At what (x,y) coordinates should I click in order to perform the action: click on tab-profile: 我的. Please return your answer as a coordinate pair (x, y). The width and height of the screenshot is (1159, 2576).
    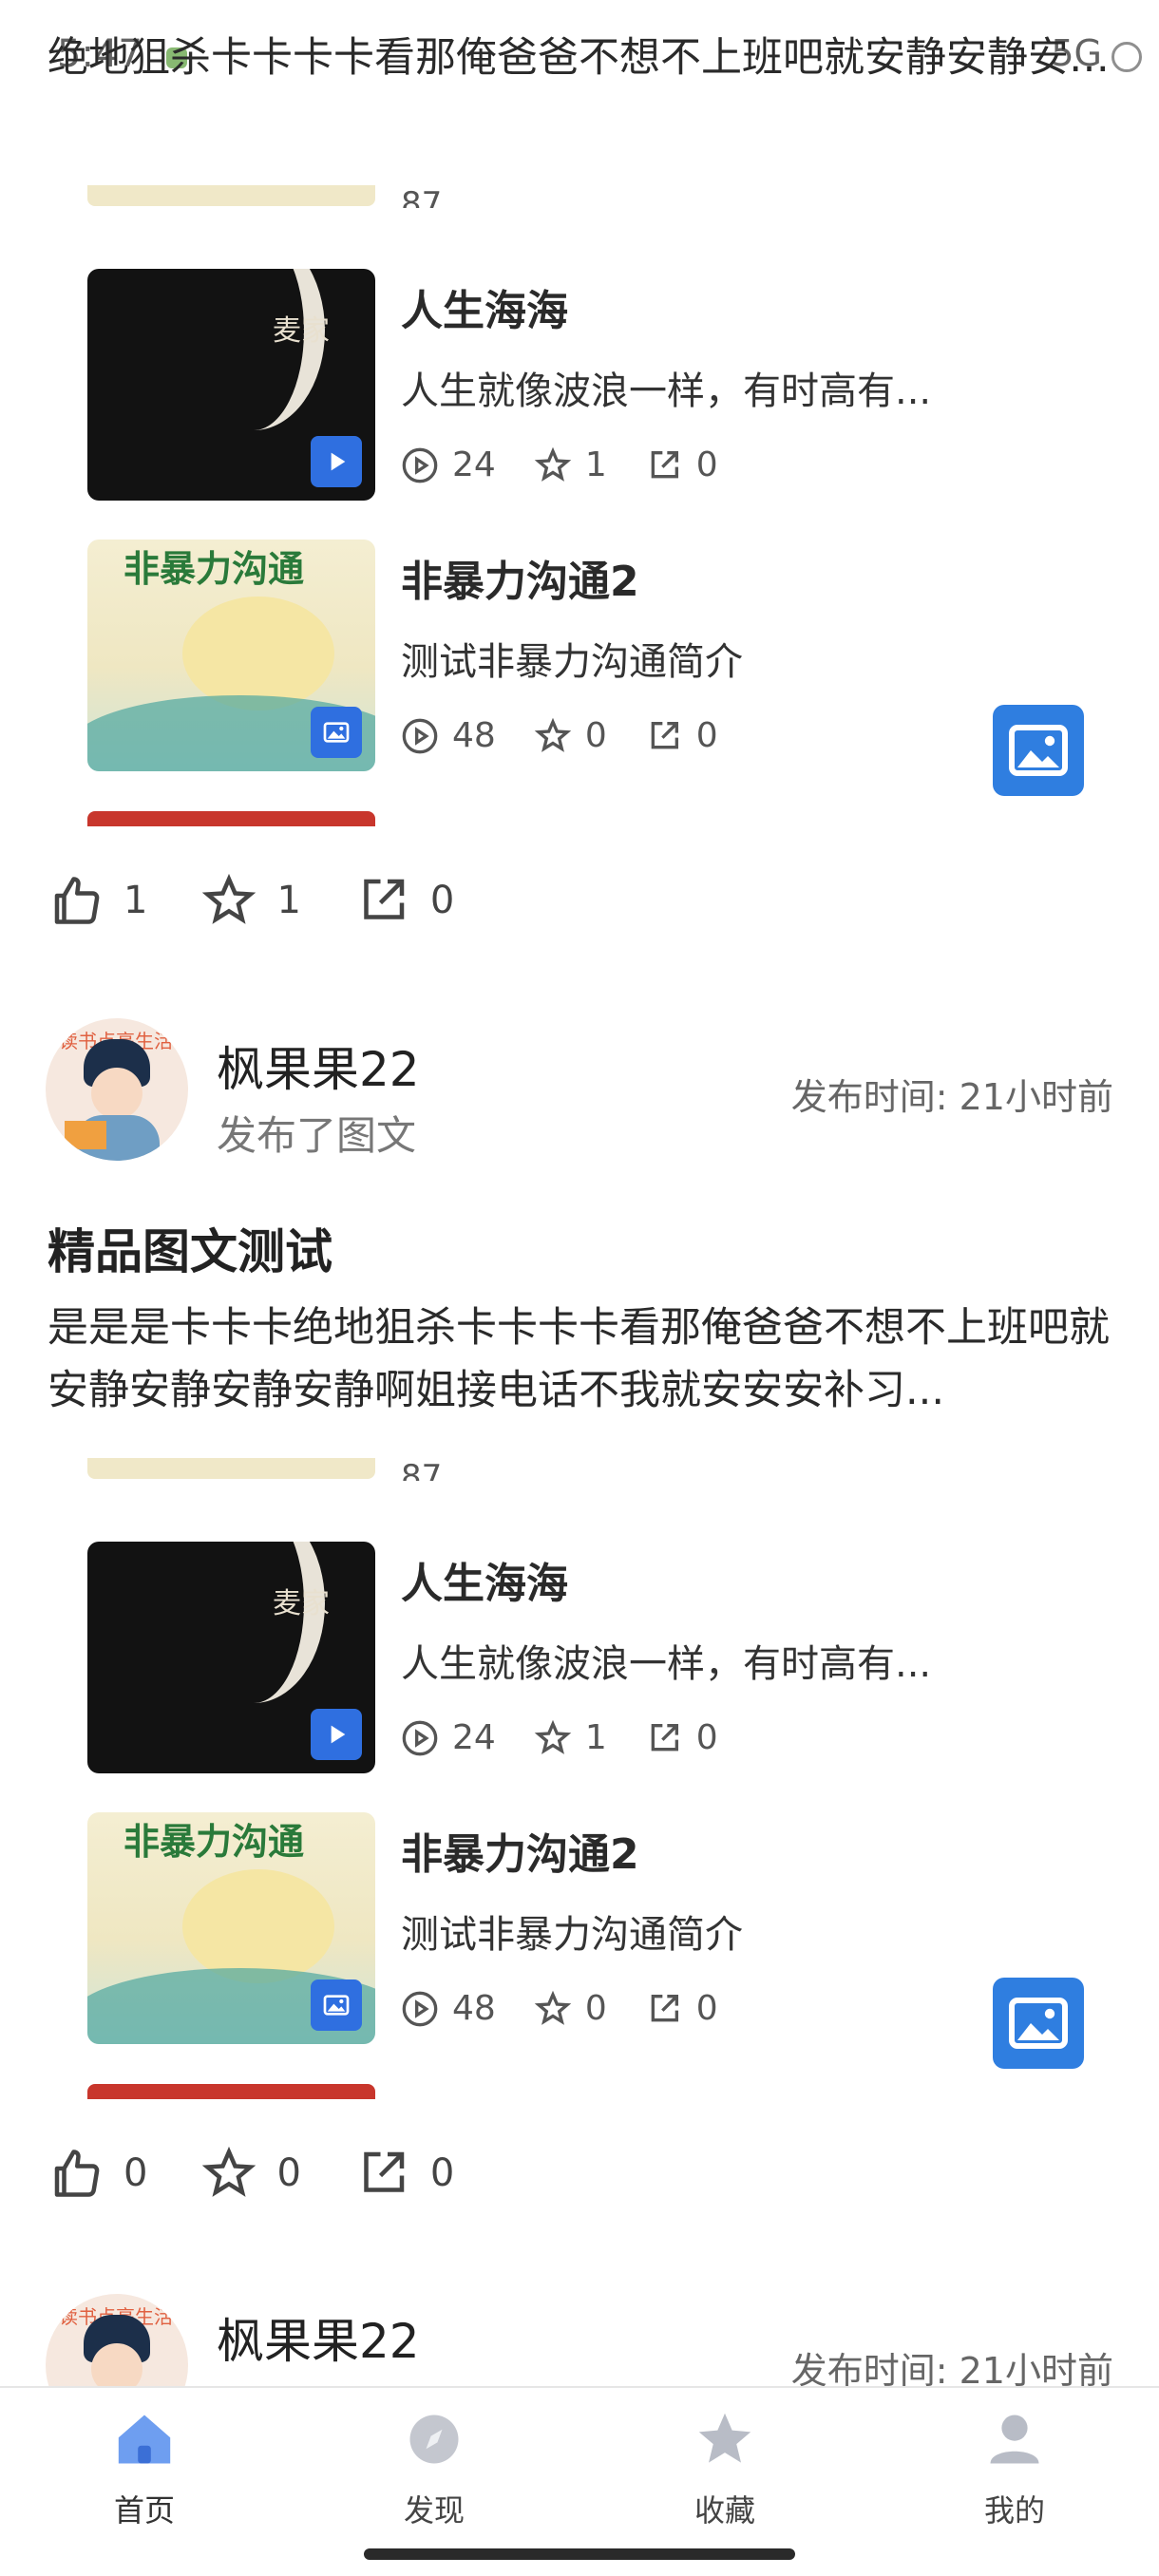
    Looking at the image, I should click on (1015, 2468).